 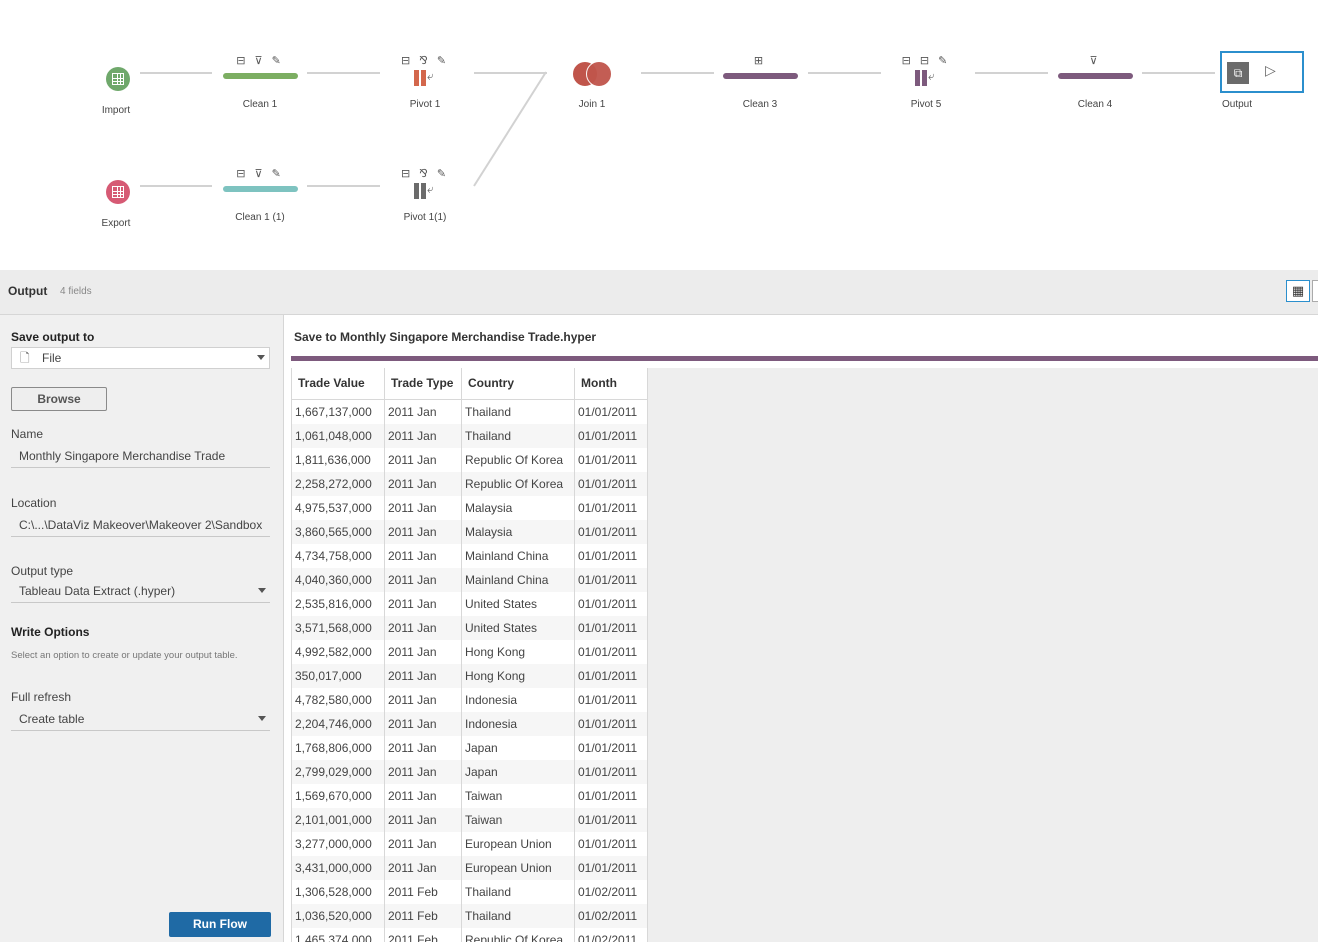 I want to click on table-cell: 2,258,272,000, so click(x=338, y=483).